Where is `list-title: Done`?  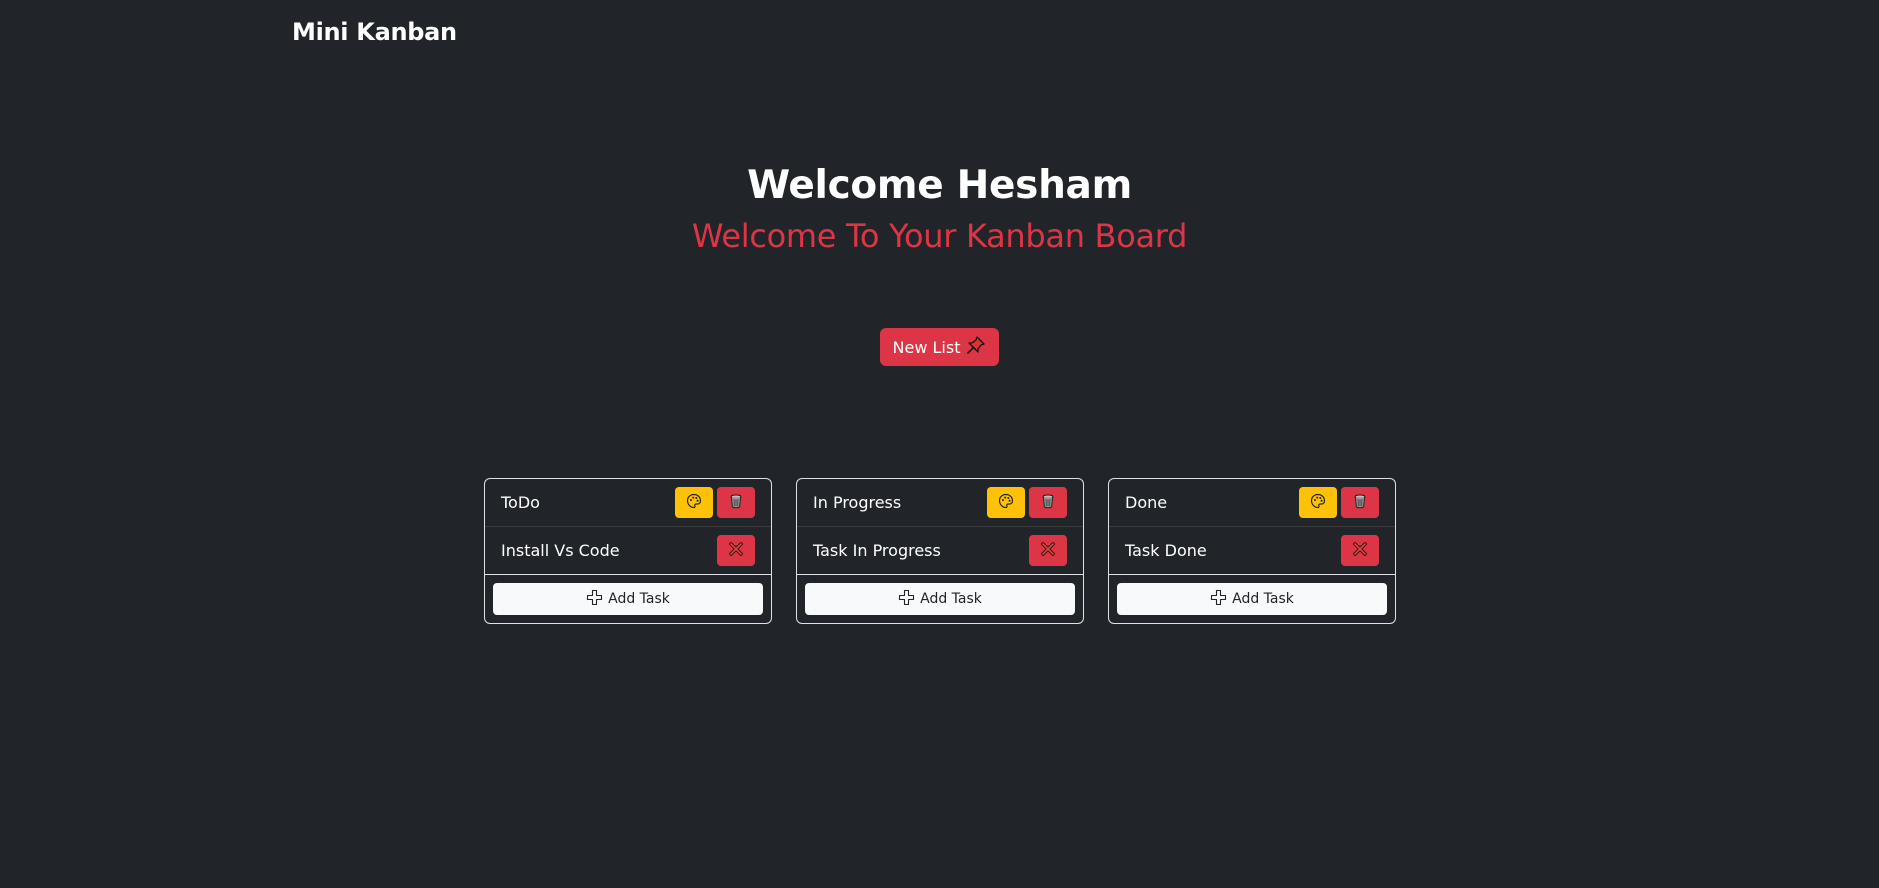 list-title: Done is located at coordinates (1146, 502).